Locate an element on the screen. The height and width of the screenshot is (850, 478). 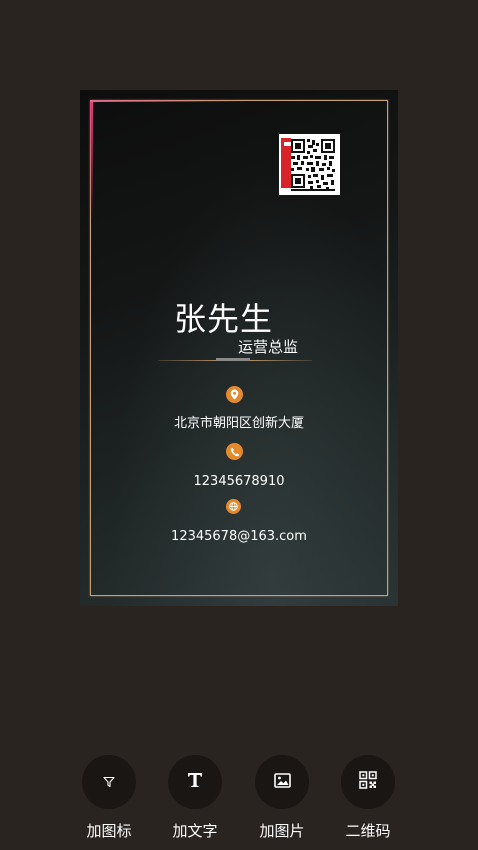
add-icon-button-circle is located at coordinates (109, 782).